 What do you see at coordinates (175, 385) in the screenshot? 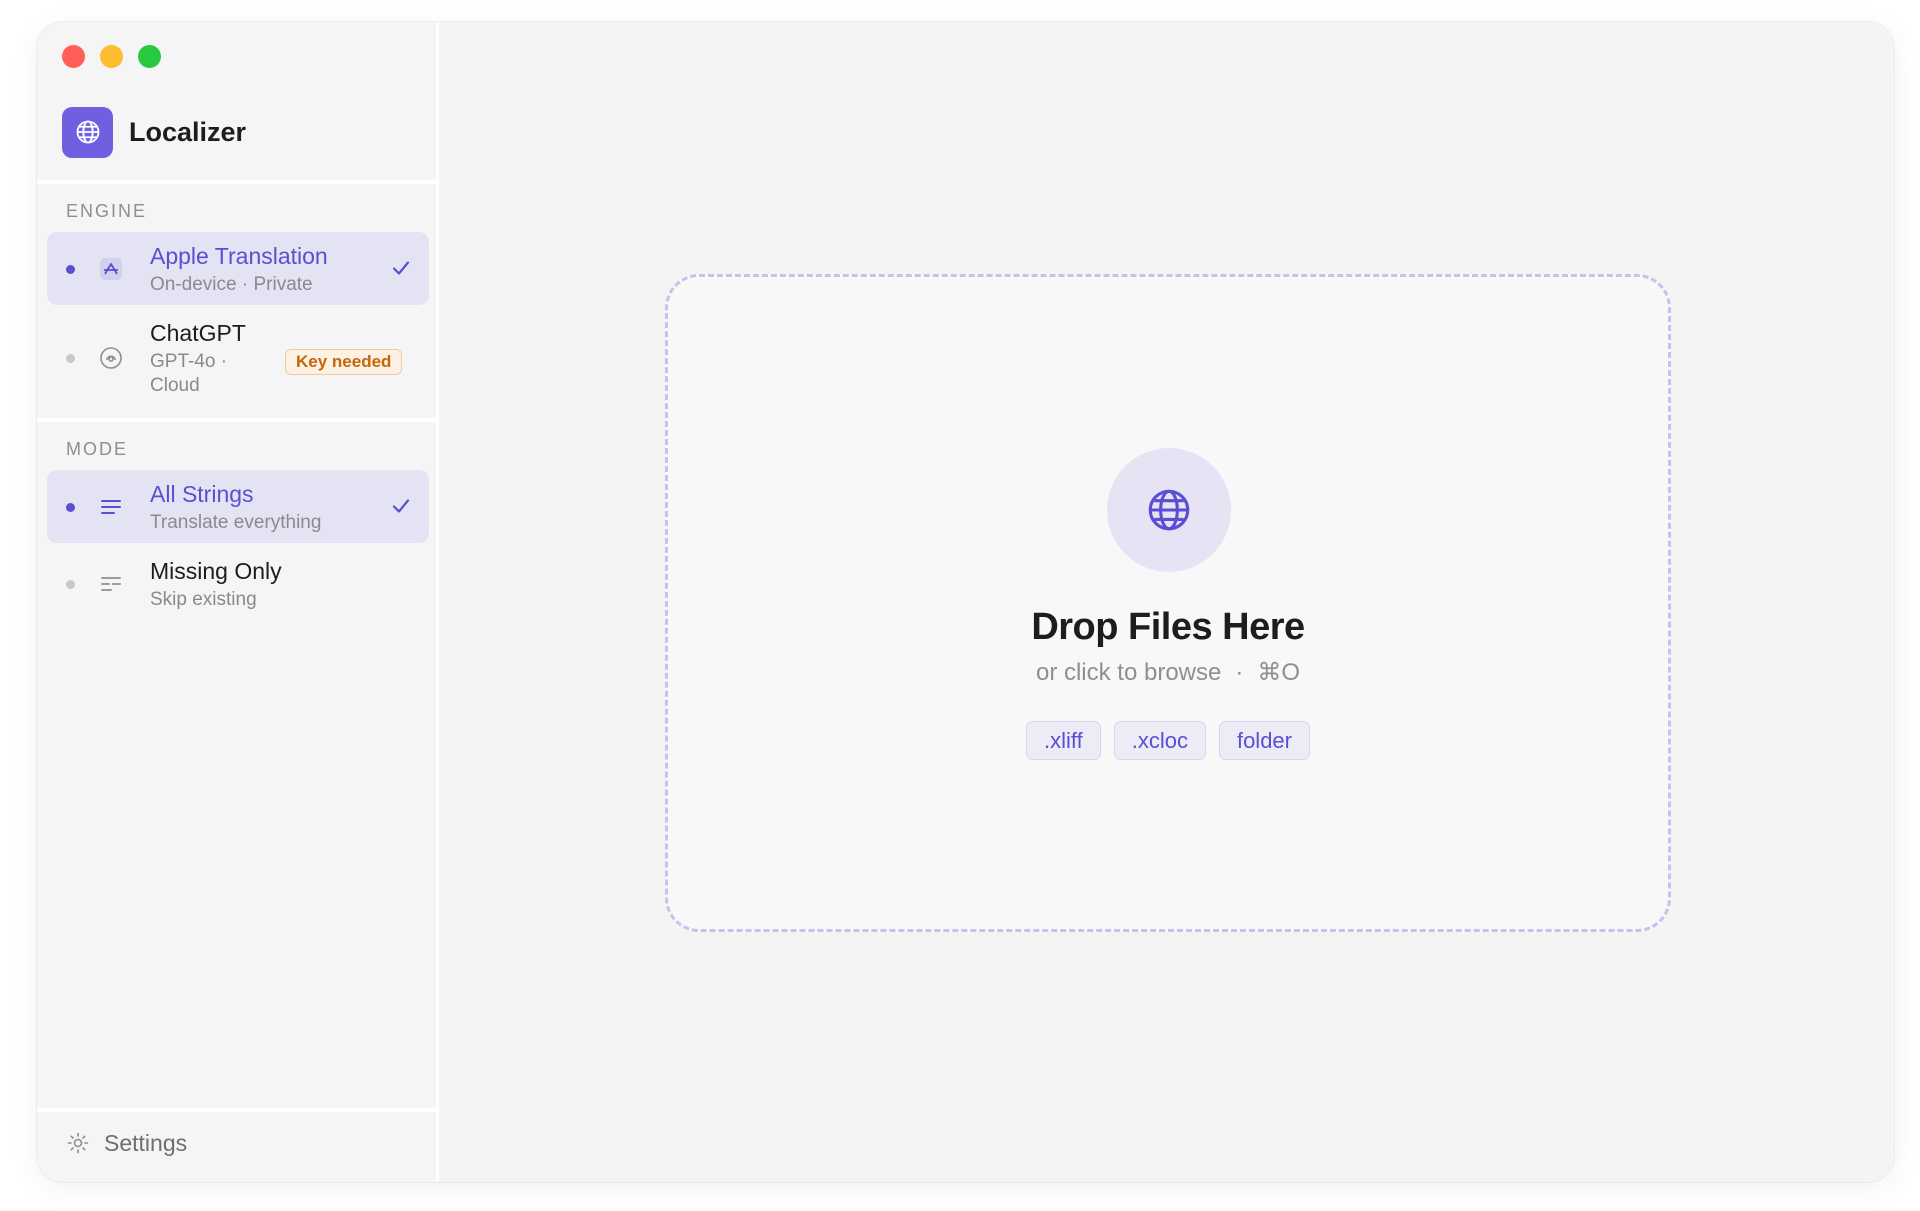
I see `engine-subtitle-line2: Cloud` at bounding box center [175, 385].